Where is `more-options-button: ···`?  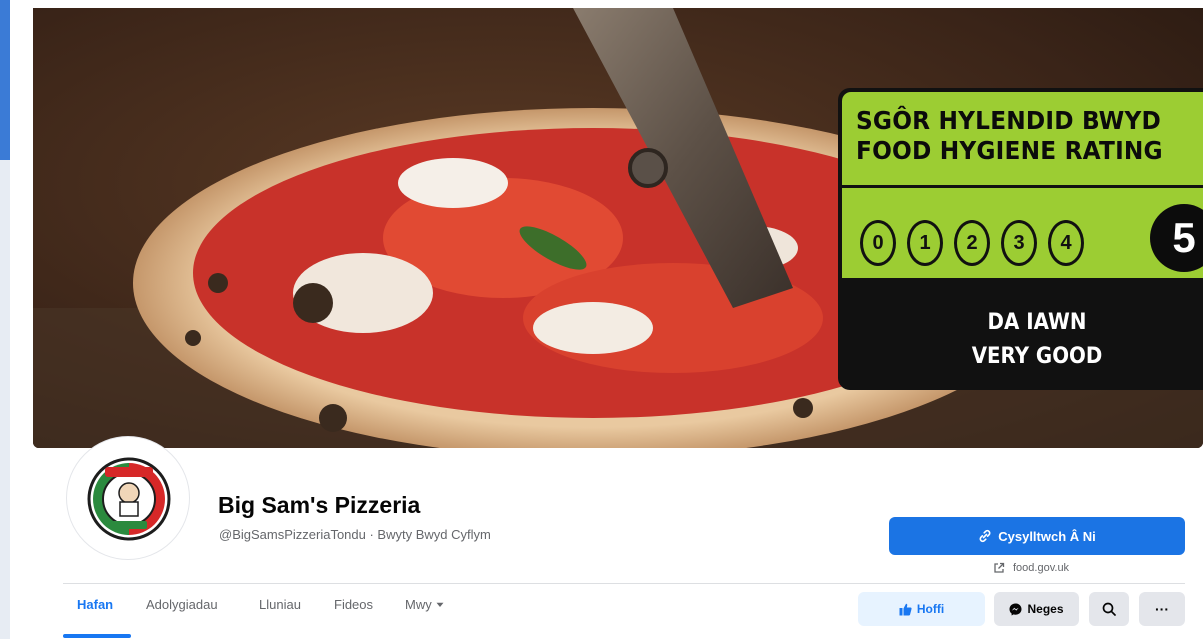
more-options-button: ··· is located at coordinates (1162, 609).